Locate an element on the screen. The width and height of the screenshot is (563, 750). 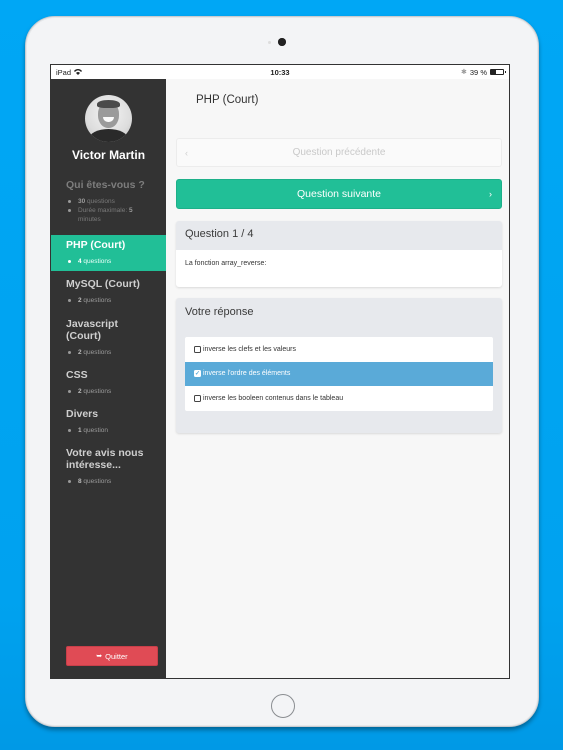
status-bar: iPad 10:33 ✱ 39 % is located at coordinates (280, 72).